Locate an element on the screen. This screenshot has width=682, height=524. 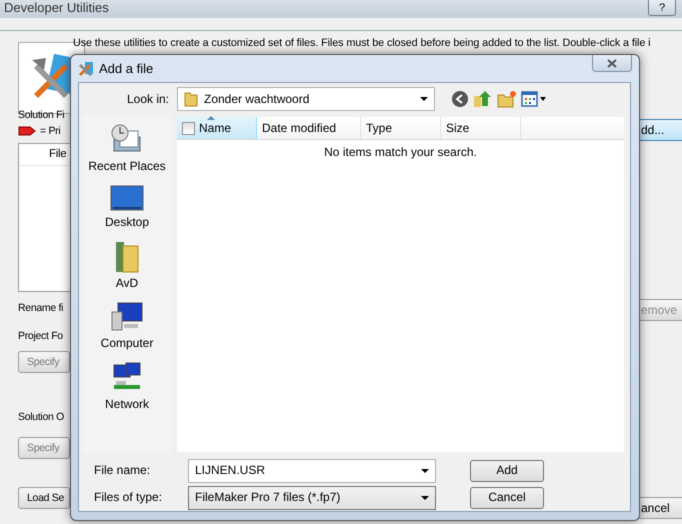
place-item: Desktop is located at coordinates (127, 206).